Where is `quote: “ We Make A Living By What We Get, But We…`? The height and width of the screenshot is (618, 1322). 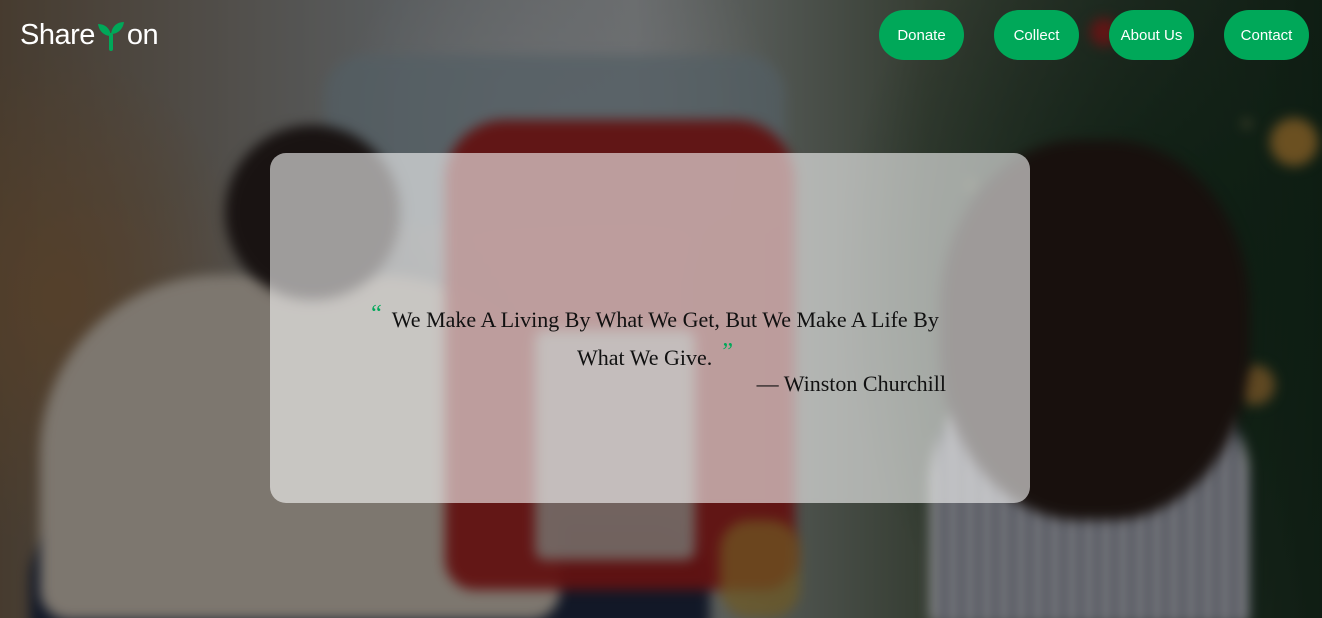
quote: “ We Make A Living By What We Get, But We… is located at coordinates (655, 336).